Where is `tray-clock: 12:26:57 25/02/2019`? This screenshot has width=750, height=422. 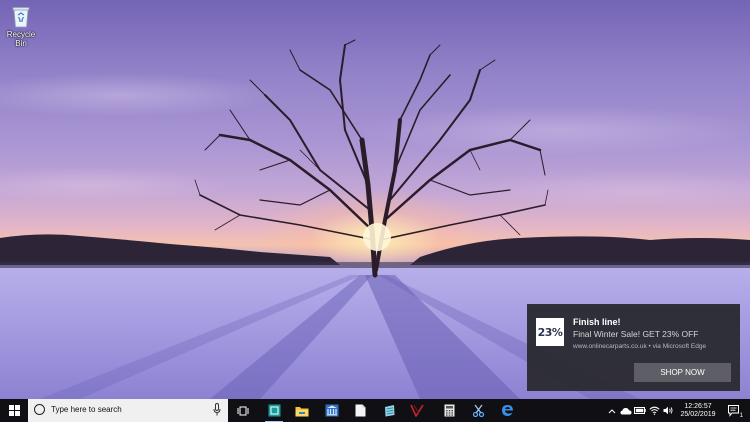 tray-clock: 12:26:57 25/02/2019 is located at coordinates (698, 410).